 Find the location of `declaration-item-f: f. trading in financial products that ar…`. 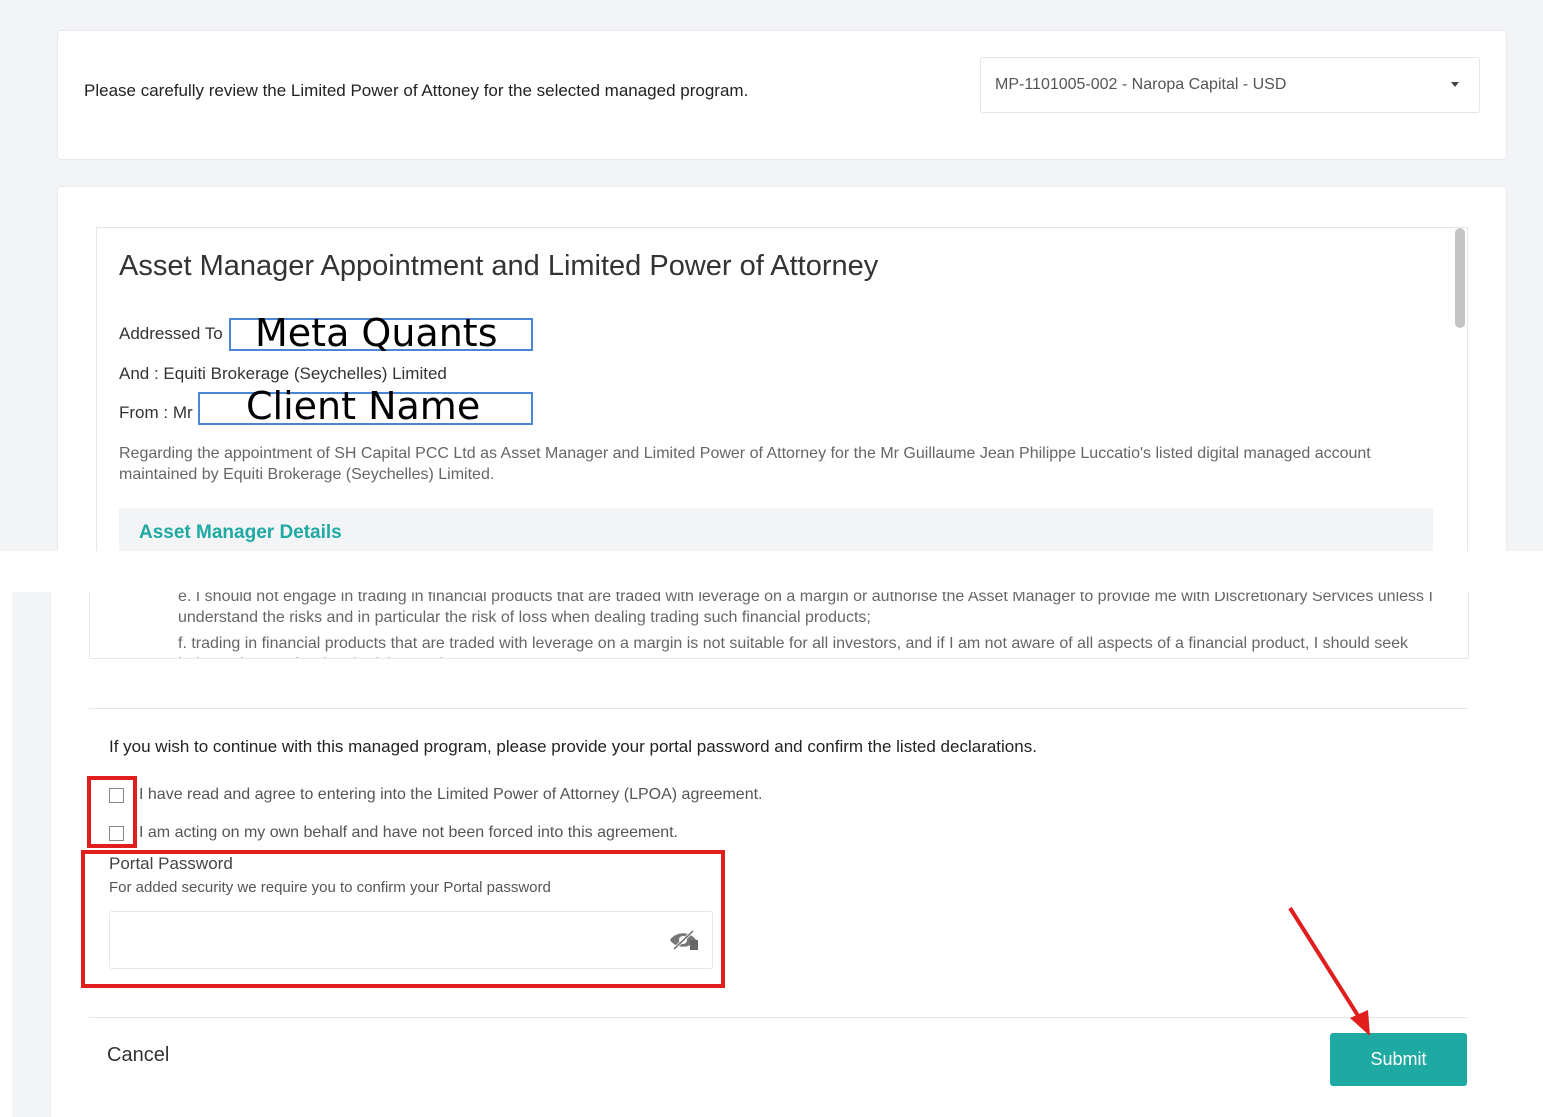

declaration-item-f: f. trading in financial products that ar… is located at coordinates (793, 646).